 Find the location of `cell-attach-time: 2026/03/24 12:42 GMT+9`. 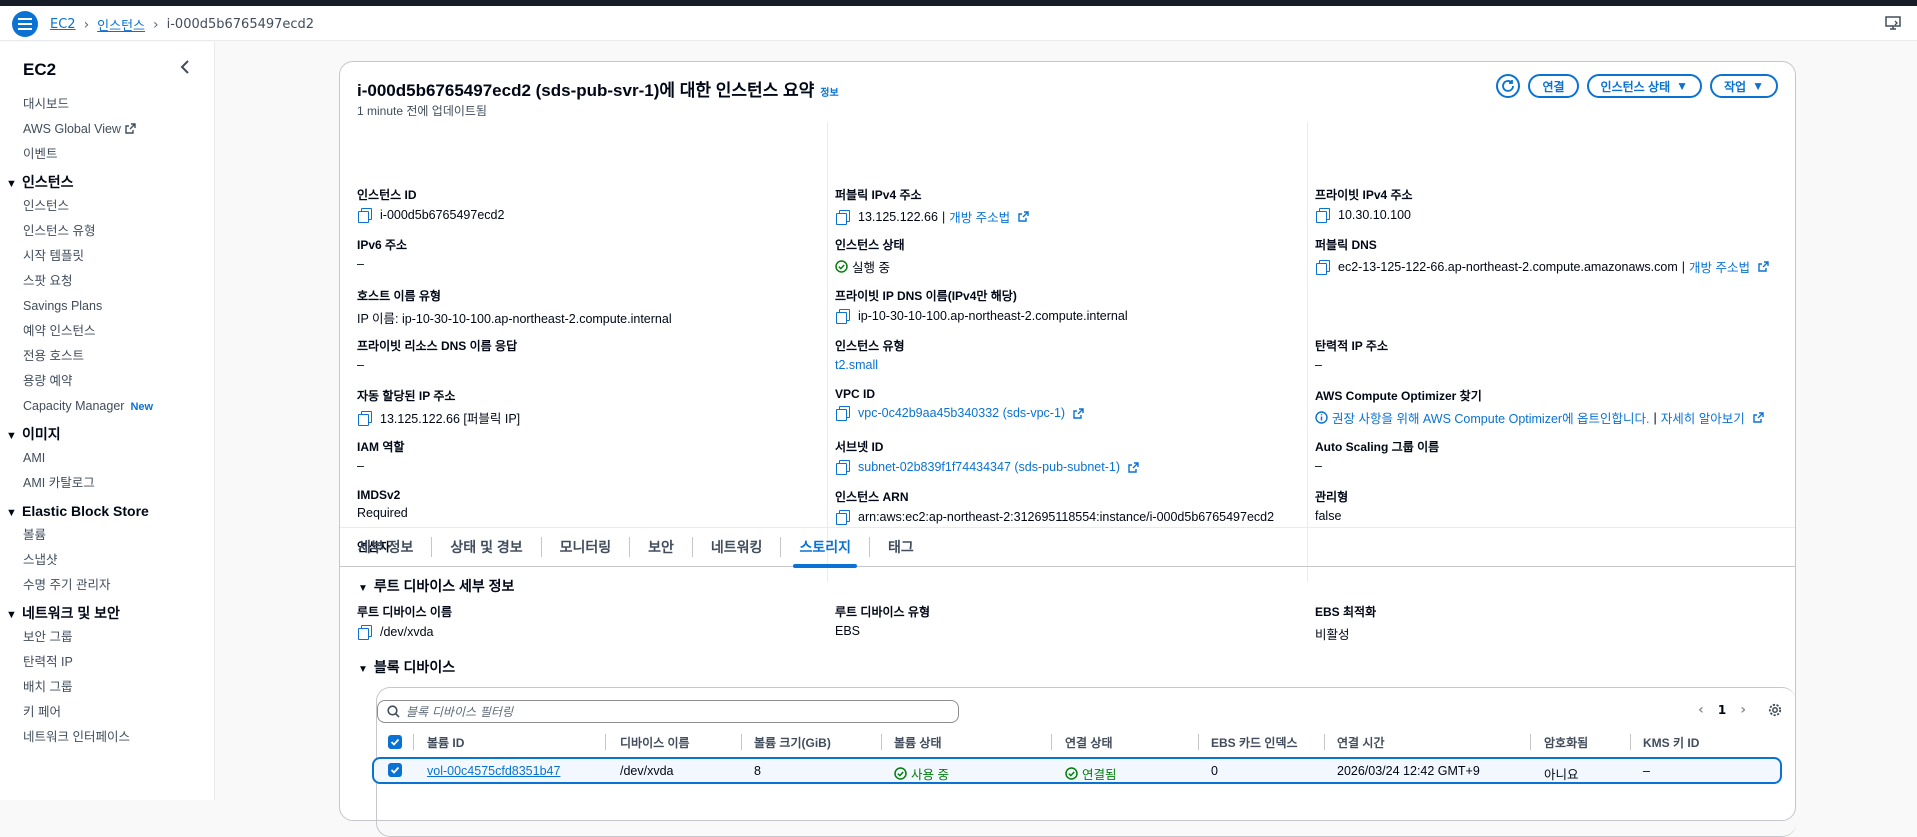

cell-attach-time: 2026/03/24 12:42 GMT+9 is located at coordinates (1408, 771).